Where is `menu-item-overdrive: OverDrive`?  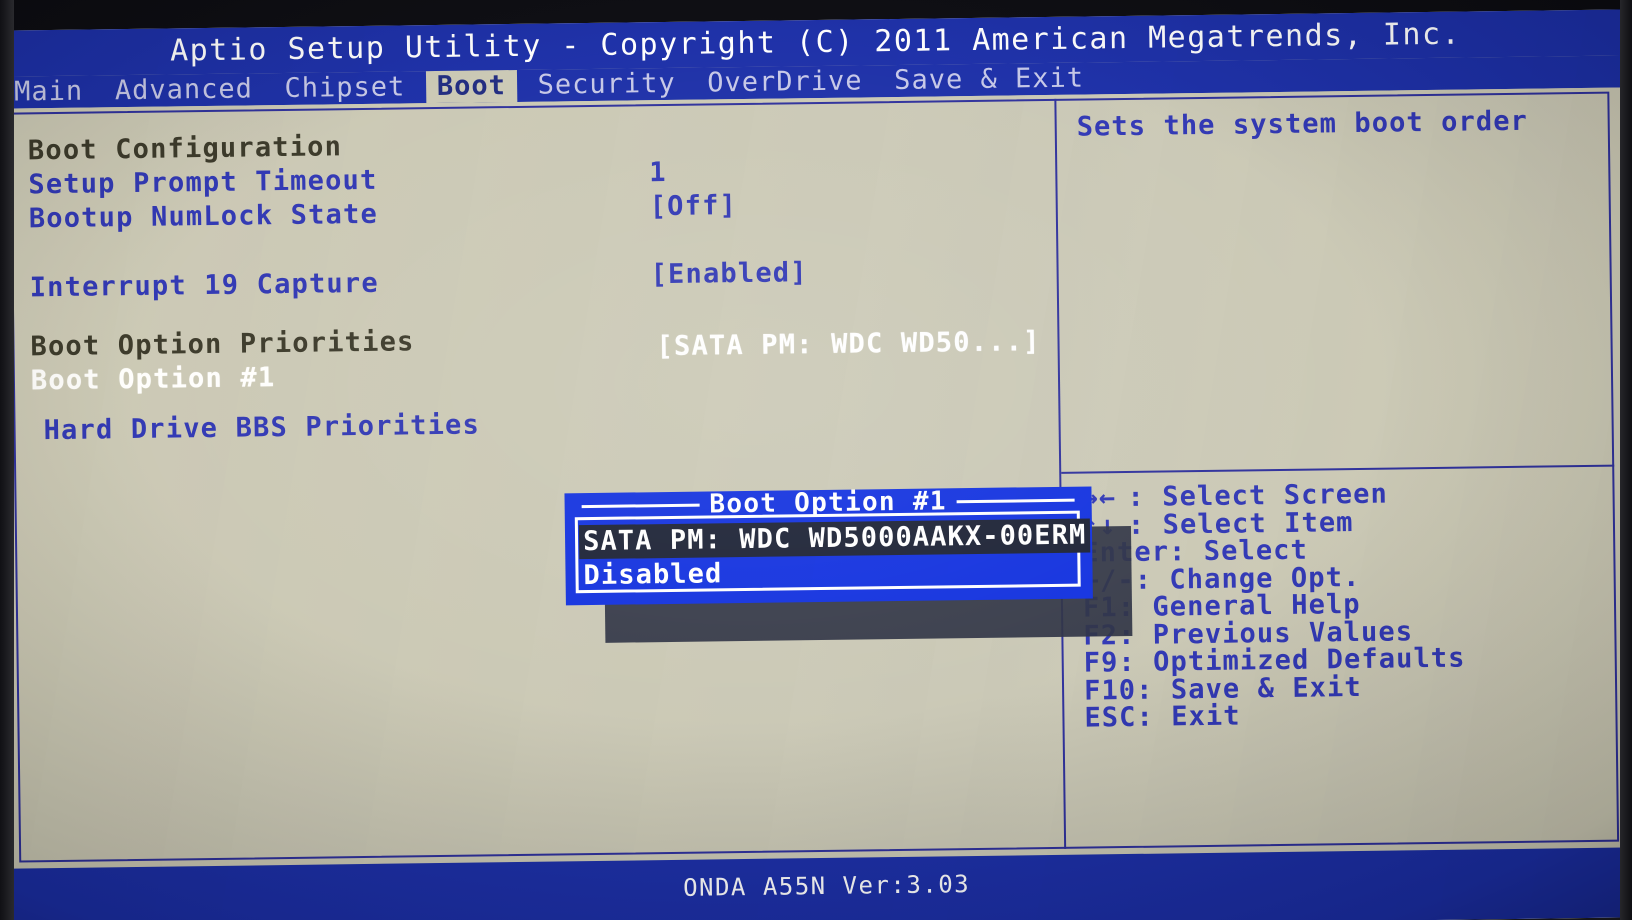 menu-item-overdrive: OverDrive is located at coordinates (785, 82).